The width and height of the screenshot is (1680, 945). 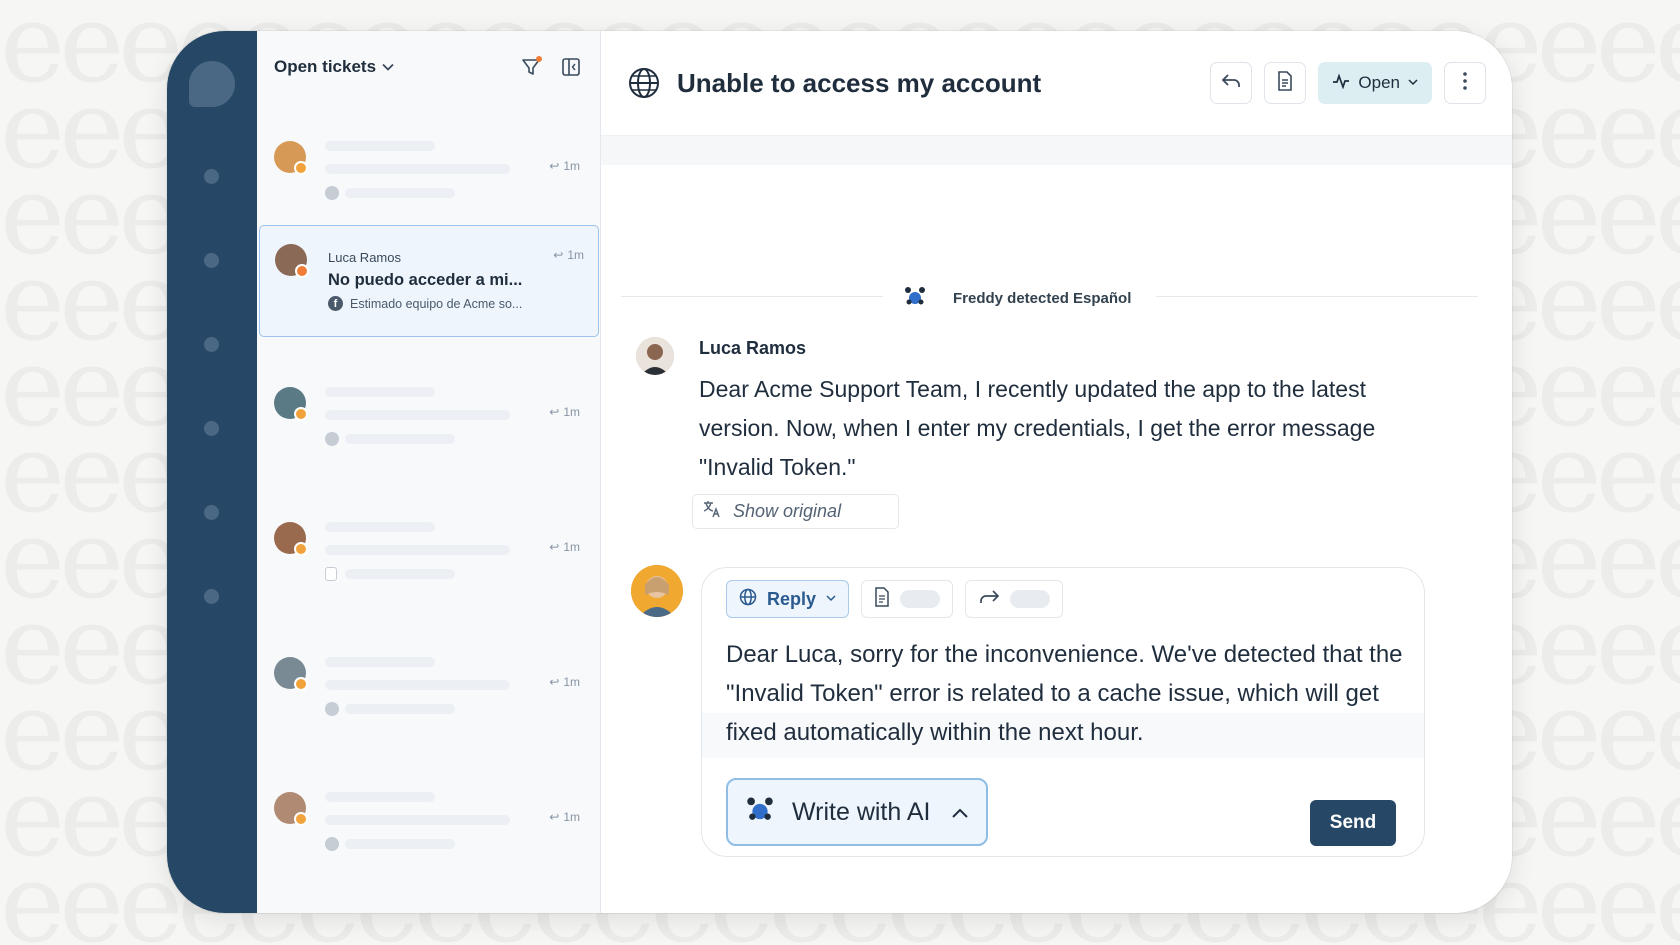 What do you see at coordinates (334, 67) in the screenshot?
I see `ticket-view-selector: Open tickets` at bounding box center [334, 67].